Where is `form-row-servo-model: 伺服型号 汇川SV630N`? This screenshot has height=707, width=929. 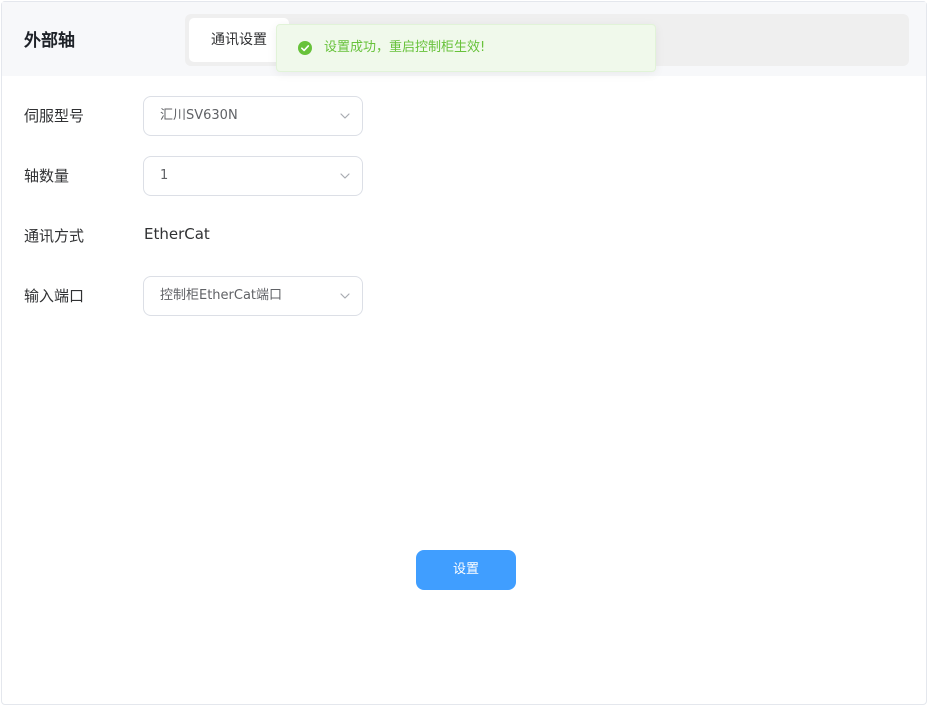
form-row-servo-model: 伺服型号 汇川SV630N is located at coordinates (464, 116).